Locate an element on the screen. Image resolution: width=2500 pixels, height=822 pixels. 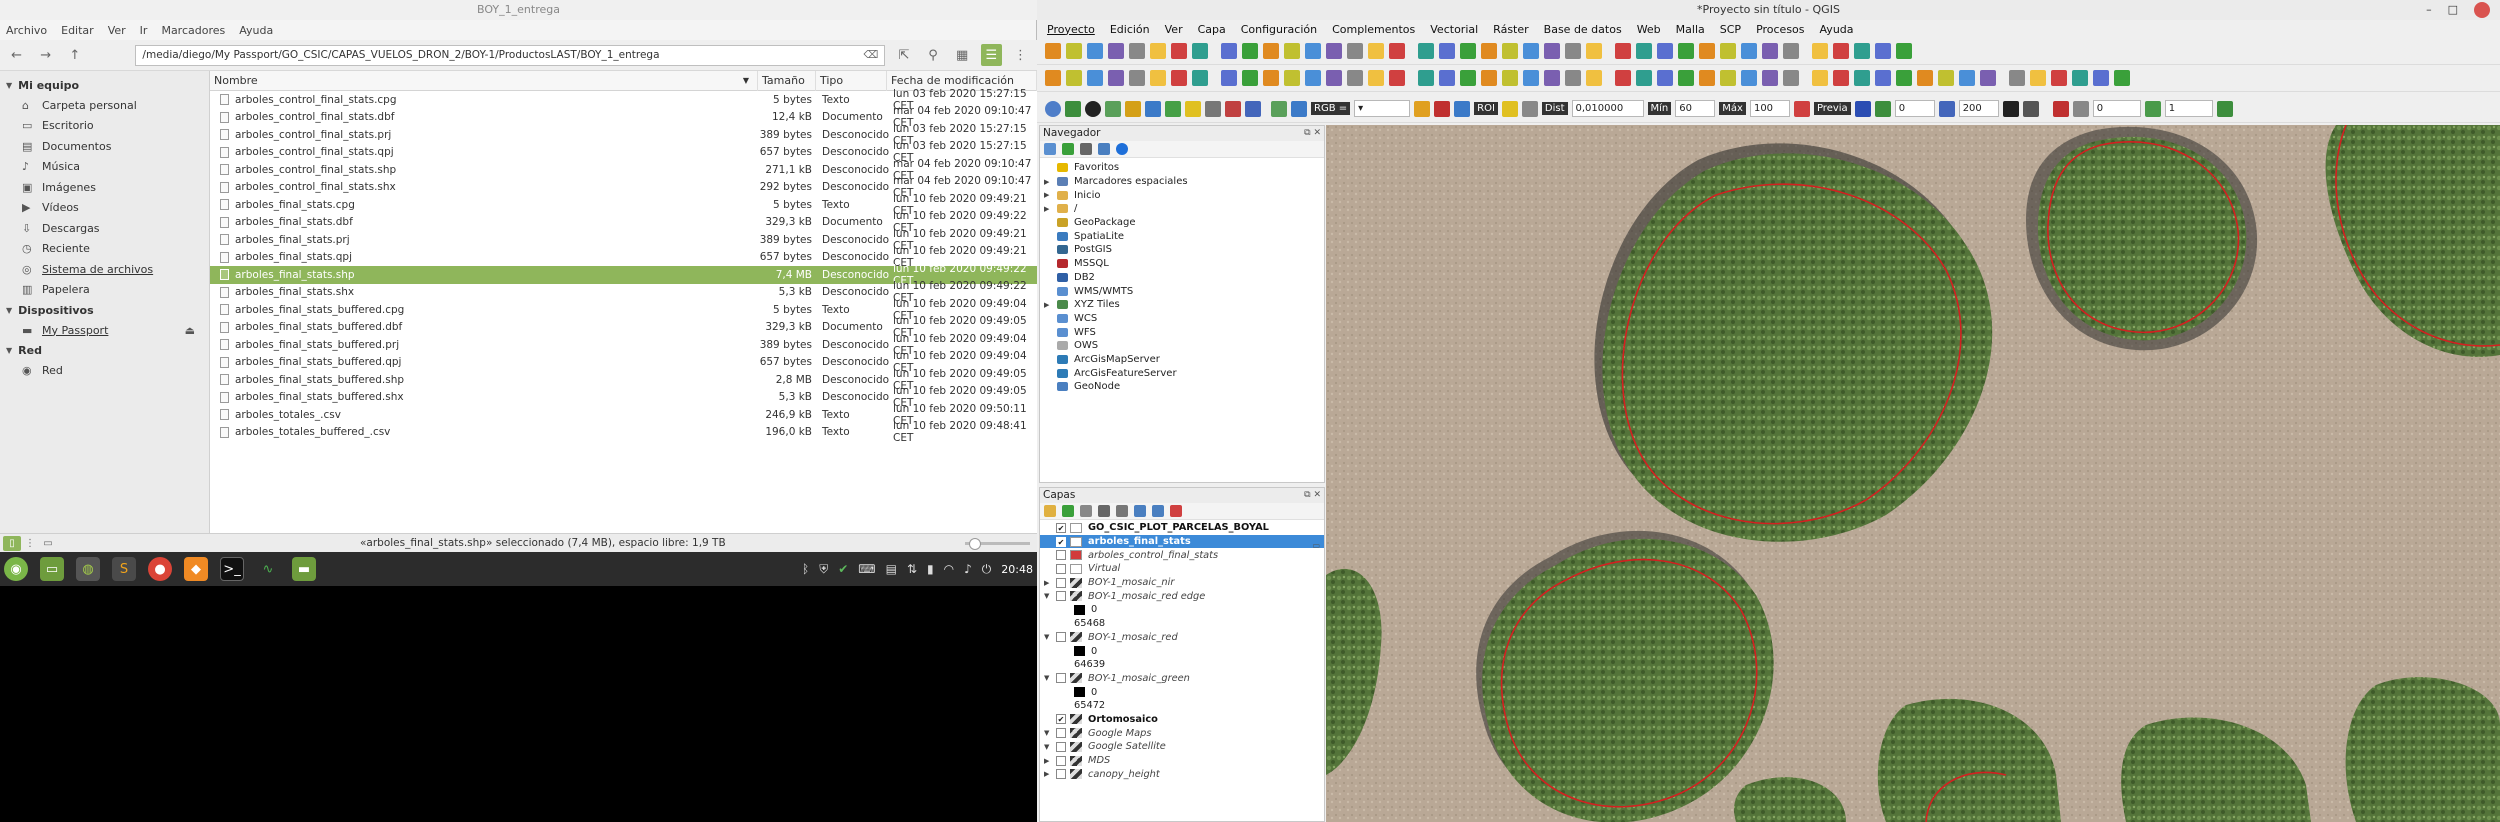
browser-item: ▶ Marcadores espaciales is located at coordinates (1182, 182).